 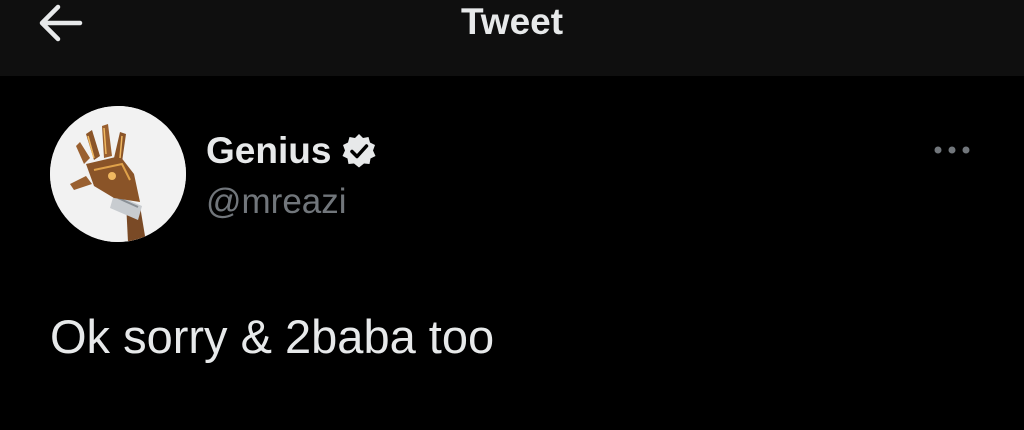 I want to click on author-row: Genius, so click(x=291, y=151).